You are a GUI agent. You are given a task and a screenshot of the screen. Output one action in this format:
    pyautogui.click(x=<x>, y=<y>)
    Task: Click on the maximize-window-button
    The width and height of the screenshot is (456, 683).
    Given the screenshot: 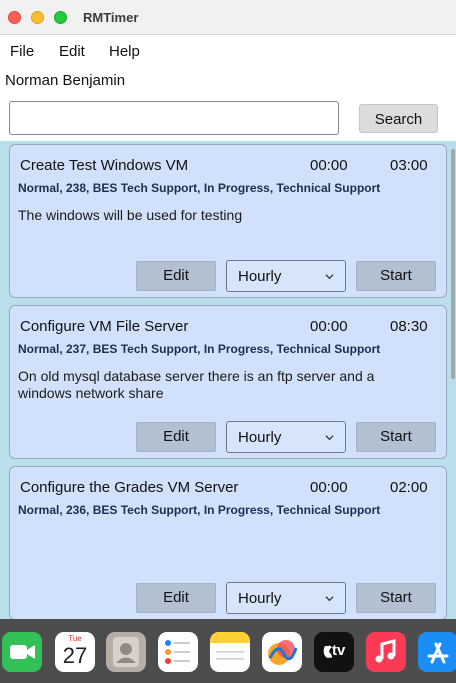 What is the action you would take?
    pyautogui.click(x=60, y=17)
    